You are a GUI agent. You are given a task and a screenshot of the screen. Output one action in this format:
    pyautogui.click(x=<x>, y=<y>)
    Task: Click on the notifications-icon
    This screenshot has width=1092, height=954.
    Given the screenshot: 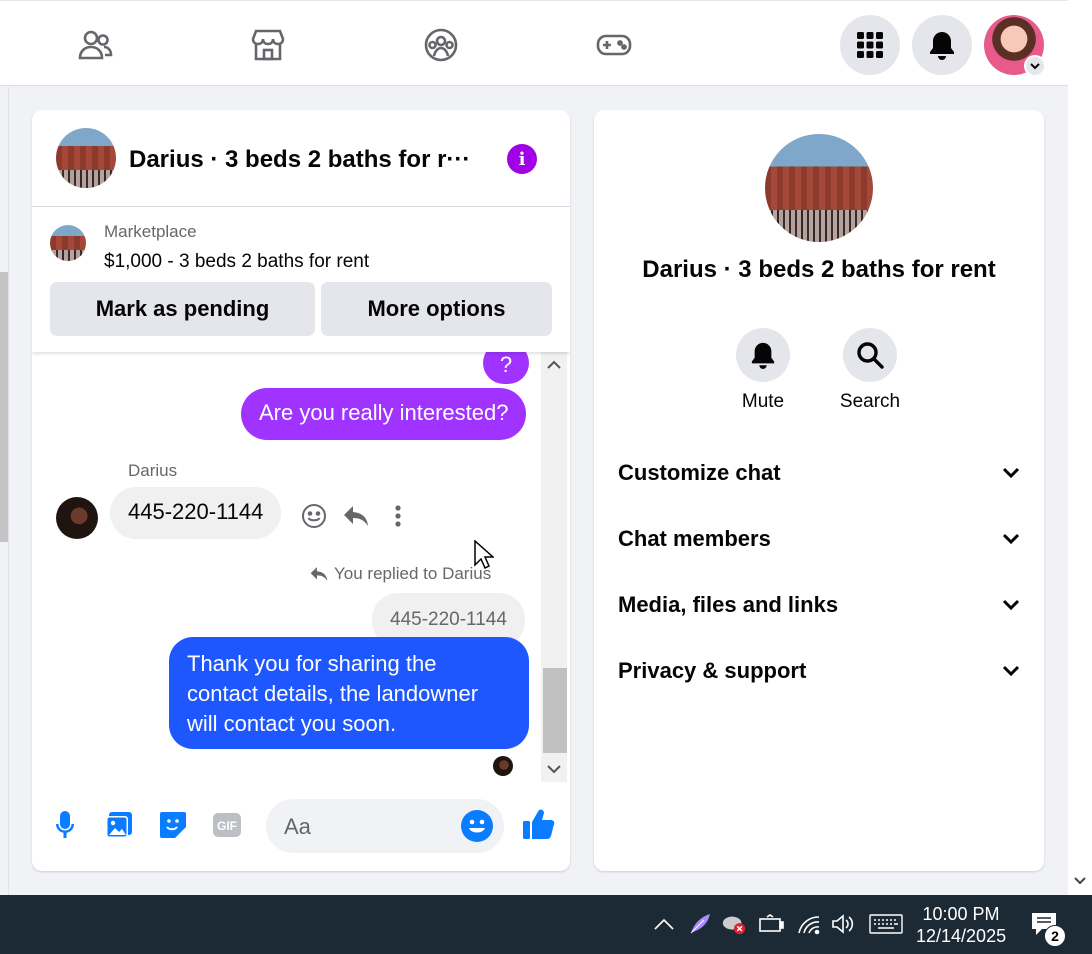 What is the action you would take?
    pyautogui.click(x=942, y=45)
    